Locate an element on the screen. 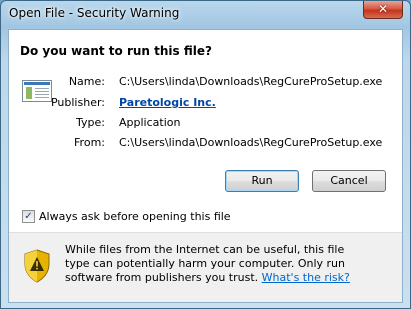 The width and height of the screenshot is (411, 309). dialog-heading: Do you want to run this file? is located at coordinates (116, 51).